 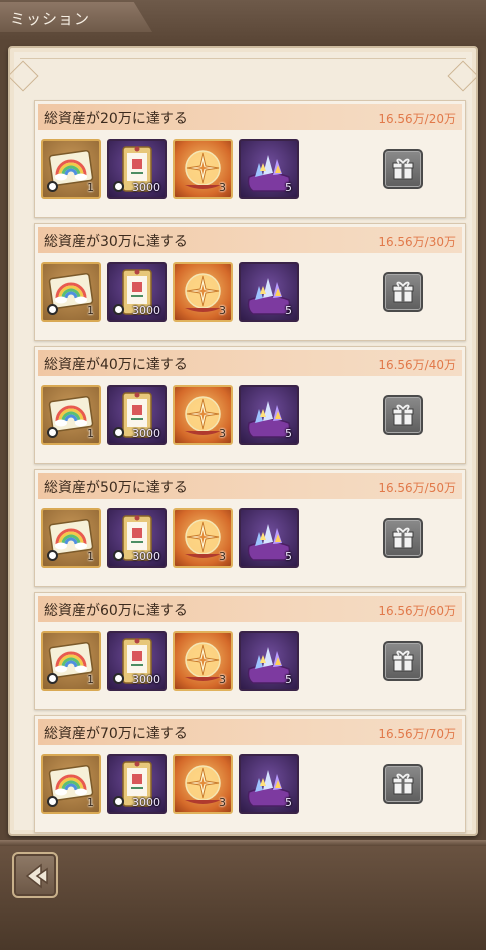 I want to click on mission-header: 総資産が20万に達する 16.56万/20万, so click(x=250, y=117).